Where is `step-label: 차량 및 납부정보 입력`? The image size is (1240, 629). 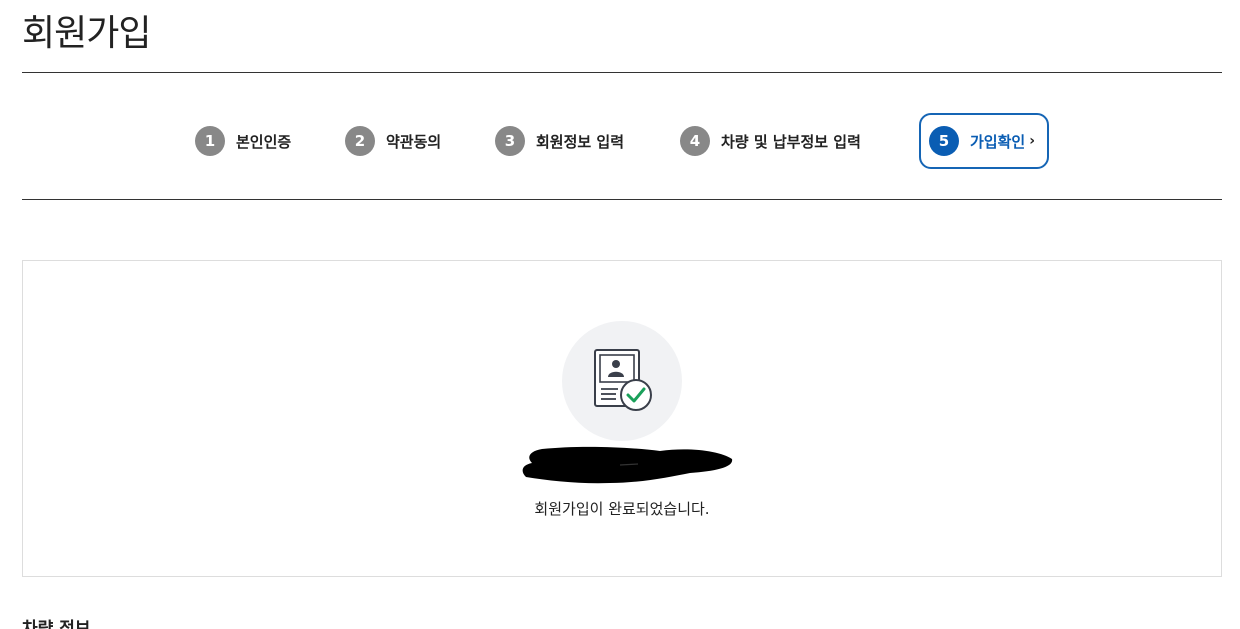 step-label: 차량 및 납부정보 입력 is located at coordinates (791, 141).